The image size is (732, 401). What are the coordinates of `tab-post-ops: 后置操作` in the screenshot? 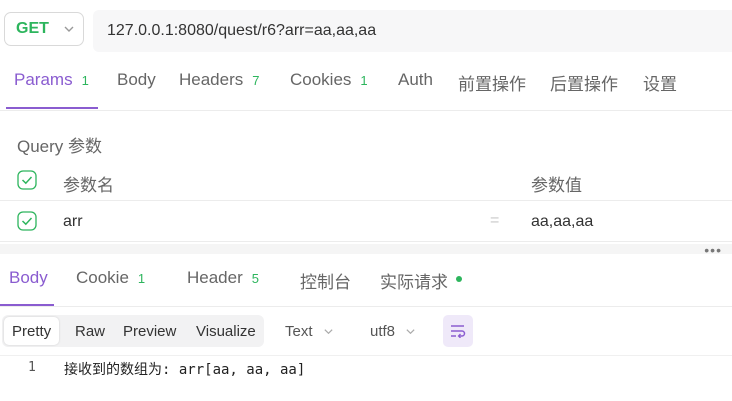 It's located at (584, 89).